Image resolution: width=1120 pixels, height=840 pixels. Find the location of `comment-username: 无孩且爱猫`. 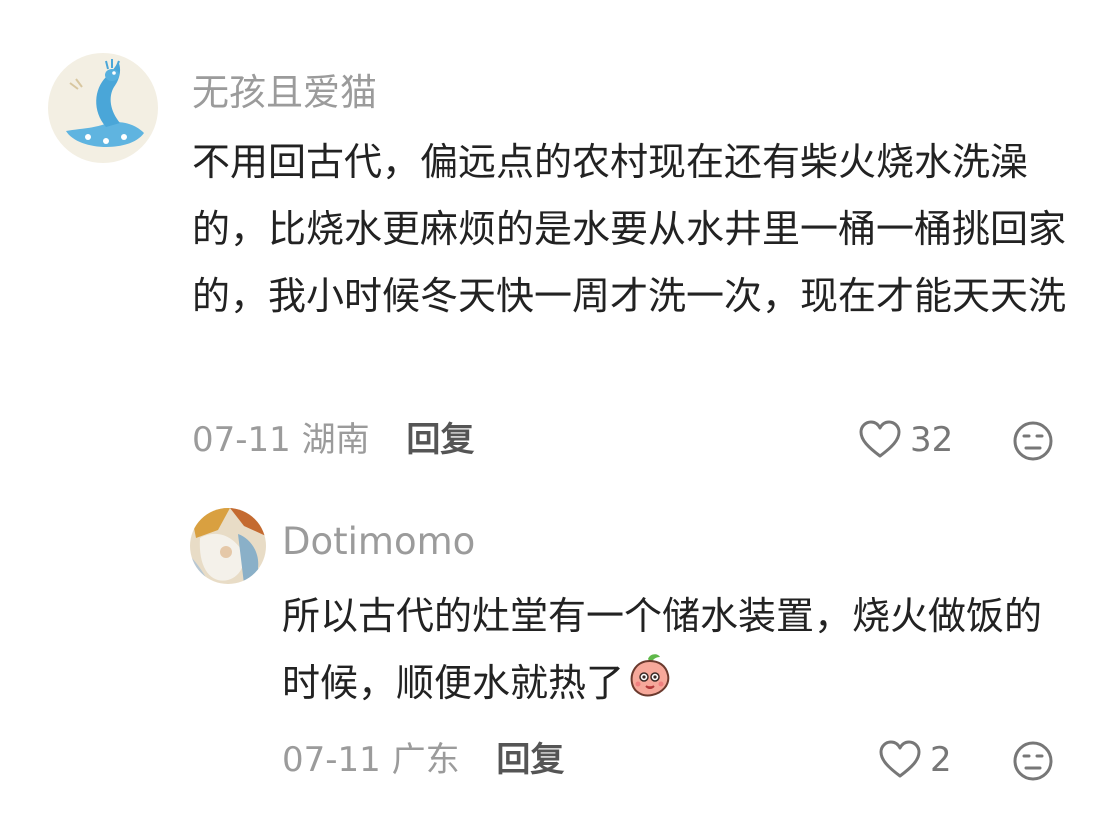

comment-username: 无孩且爱猫 is located at coordinates (284, 89).